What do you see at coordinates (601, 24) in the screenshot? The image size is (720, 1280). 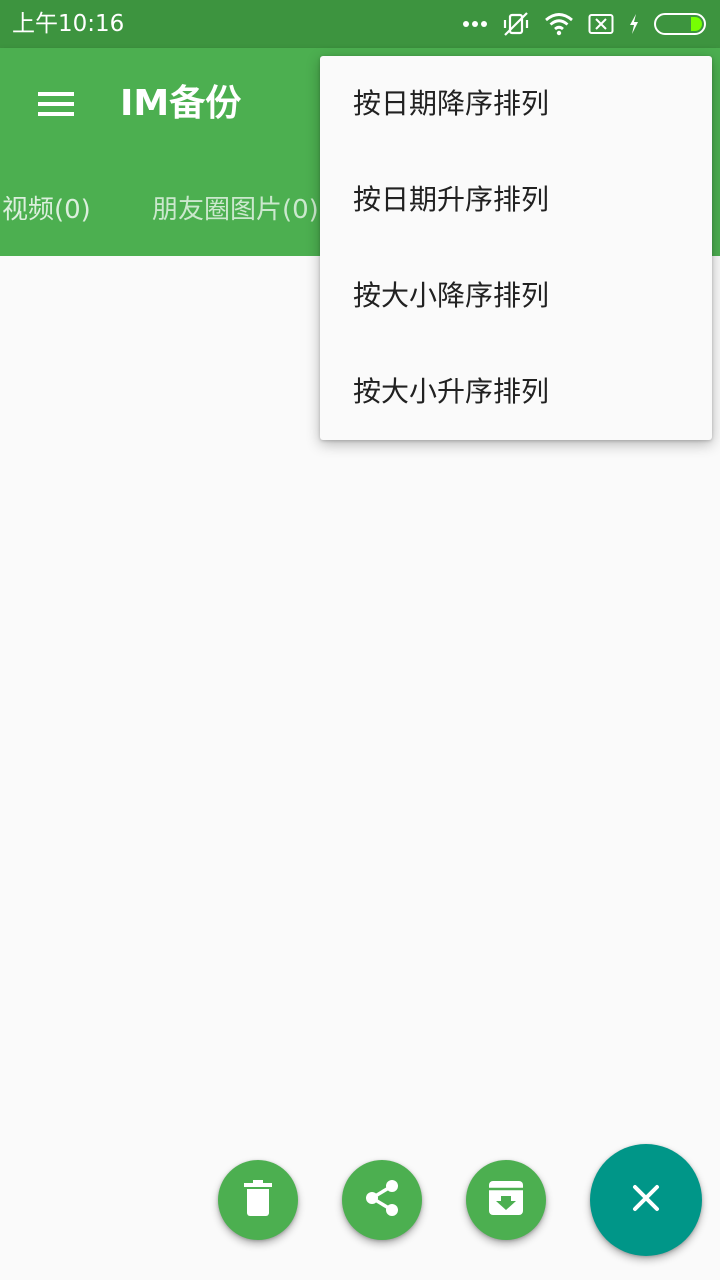 I see `no-sim-icon` at bounding box center [601, 24].